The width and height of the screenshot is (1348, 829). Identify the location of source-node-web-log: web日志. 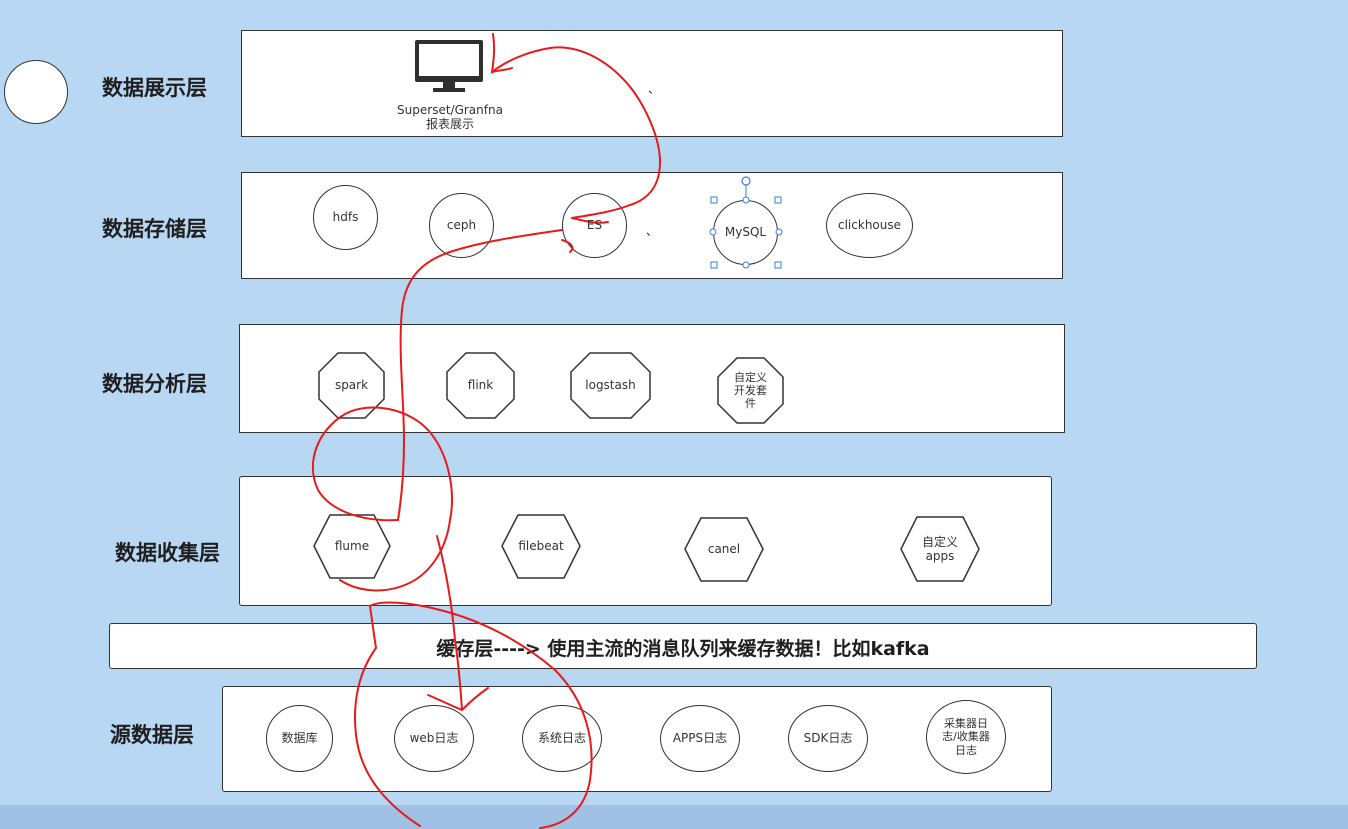
(434, 738).